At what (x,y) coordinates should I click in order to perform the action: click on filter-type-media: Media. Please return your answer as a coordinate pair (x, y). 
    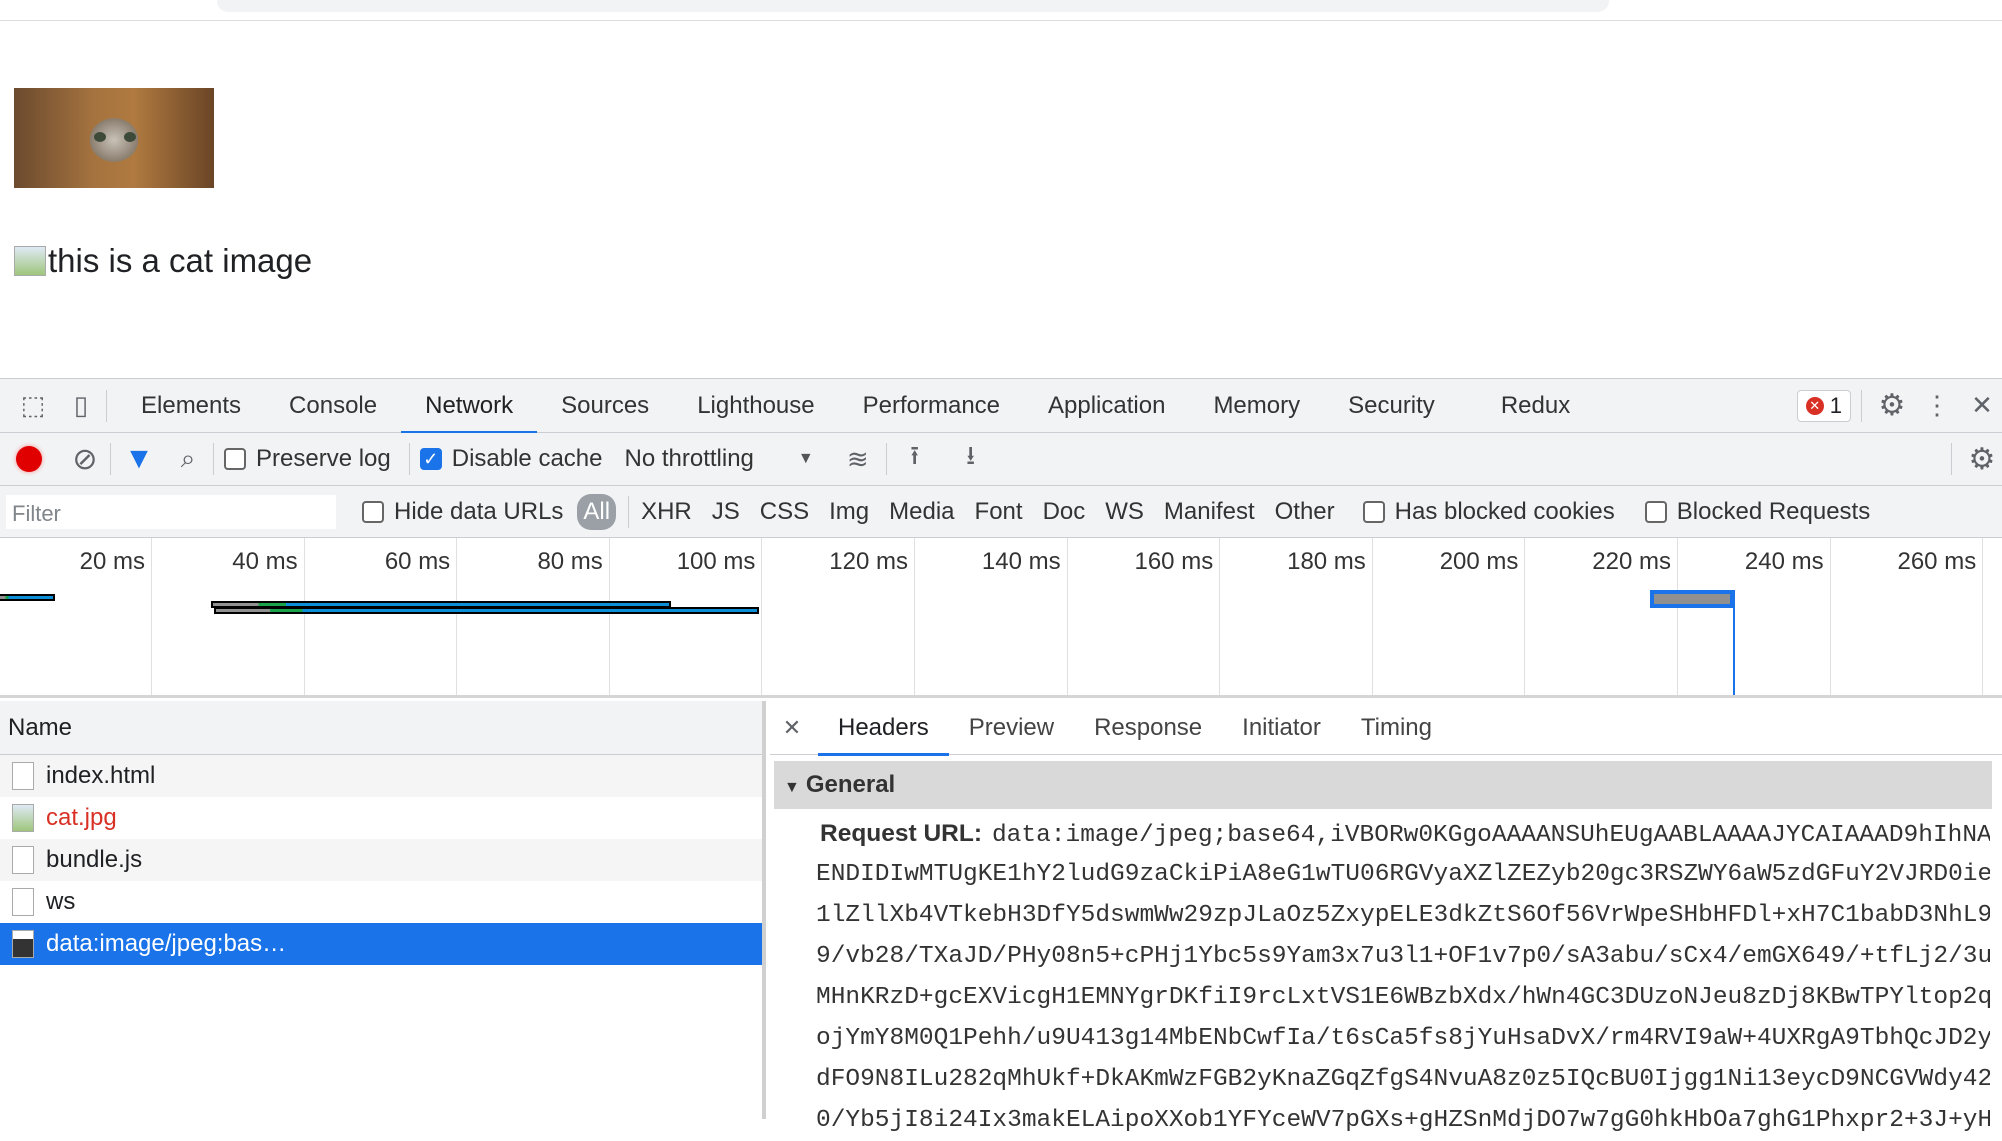
    Looking at the image, I should click on (921, 512).